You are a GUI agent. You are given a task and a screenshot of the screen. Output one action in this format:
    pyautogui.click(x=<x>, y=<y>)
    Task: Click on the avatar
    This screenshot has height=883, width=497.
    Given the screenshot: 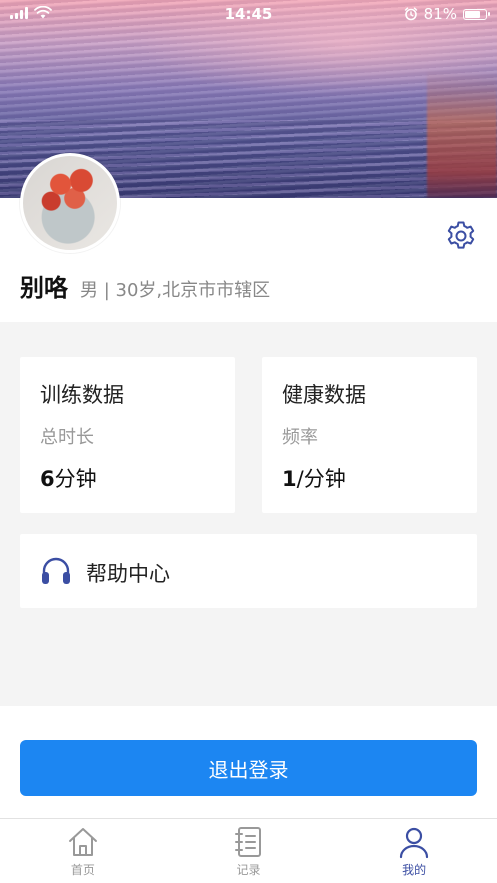 What is the action you would take?
    pyautogui.click(x=70, y=203)
    